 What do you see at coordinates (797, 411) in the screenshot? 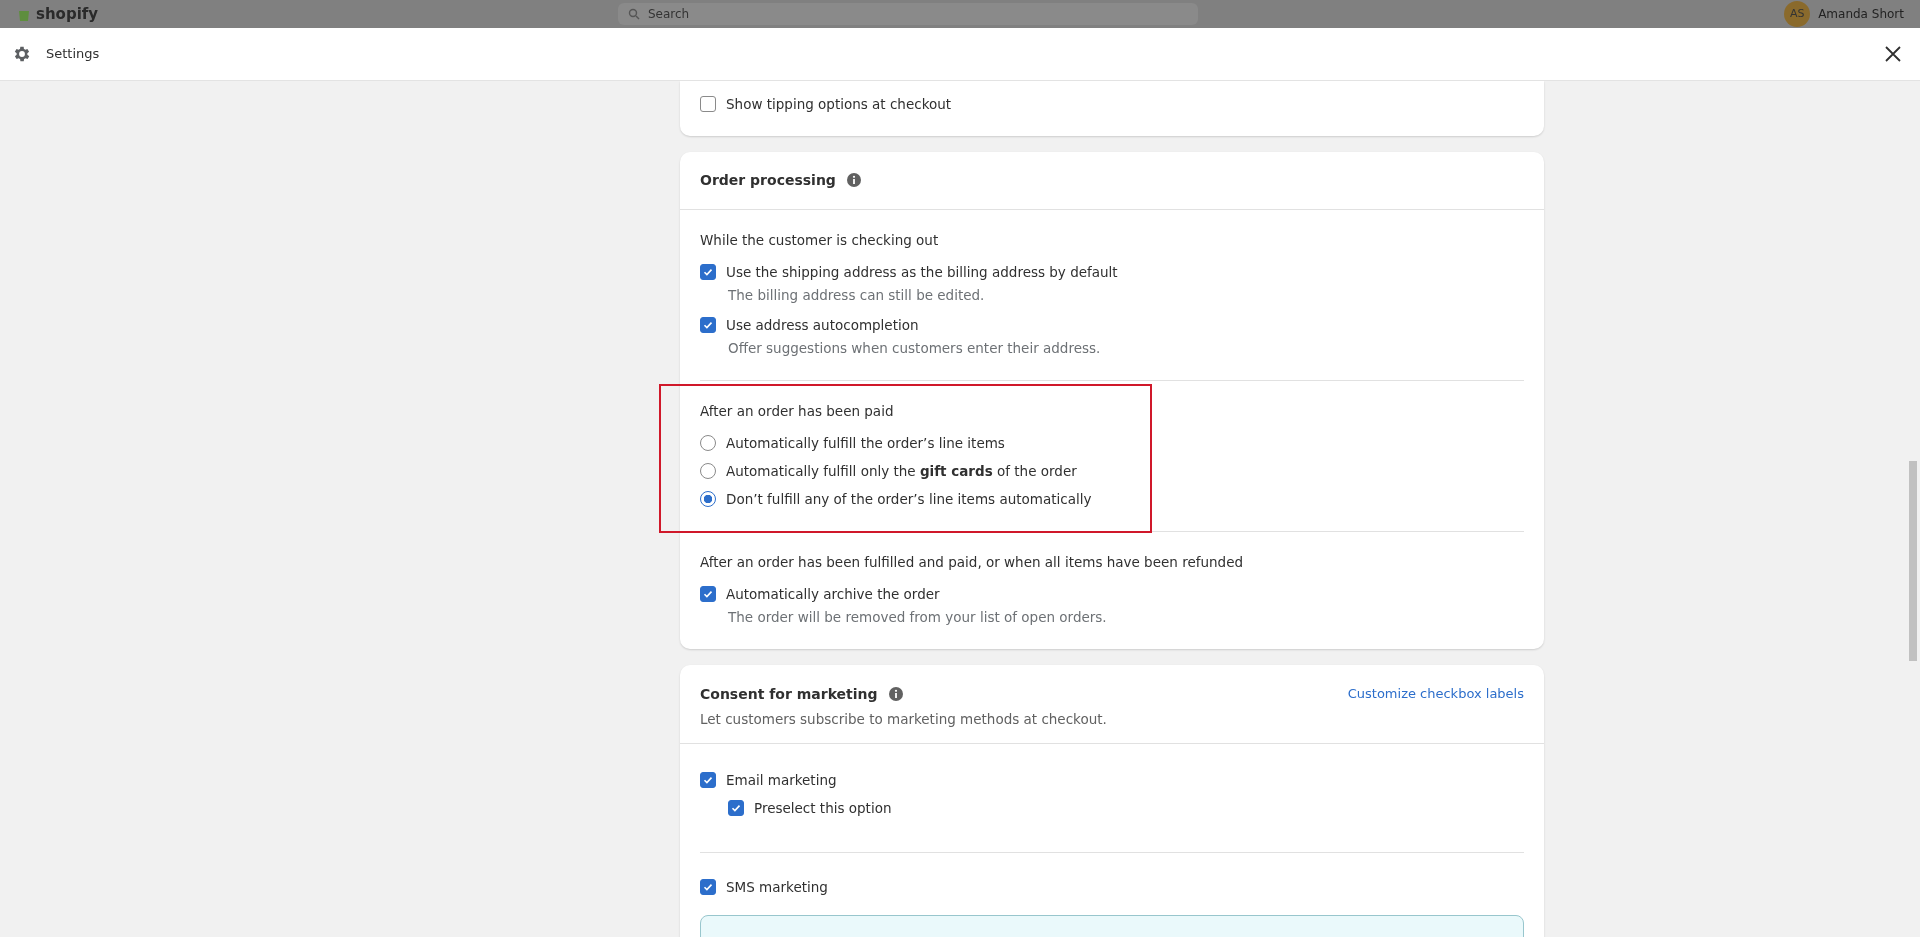
I see `section-heading: After an order has been paid` at bounding box center [797, 411].